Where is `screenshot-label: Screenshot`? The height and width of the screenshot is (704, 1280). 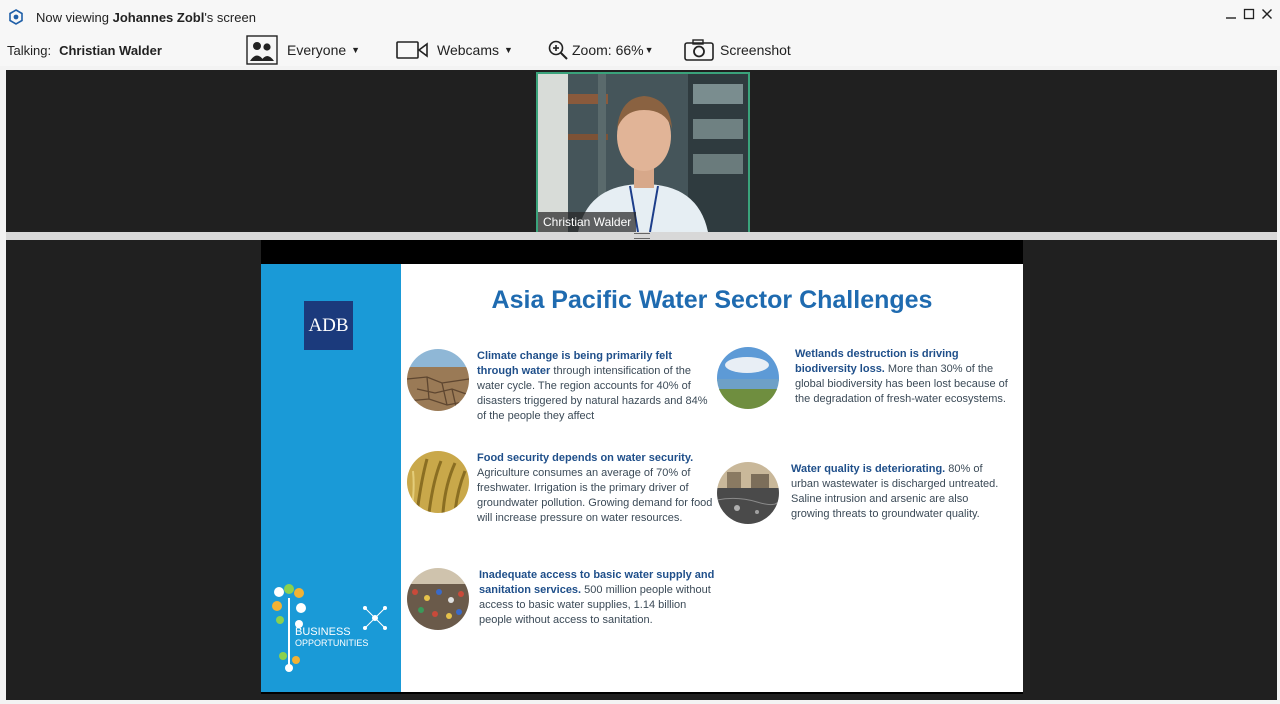
screenshot-label: Screenshot is located at coordinates (755, 50).